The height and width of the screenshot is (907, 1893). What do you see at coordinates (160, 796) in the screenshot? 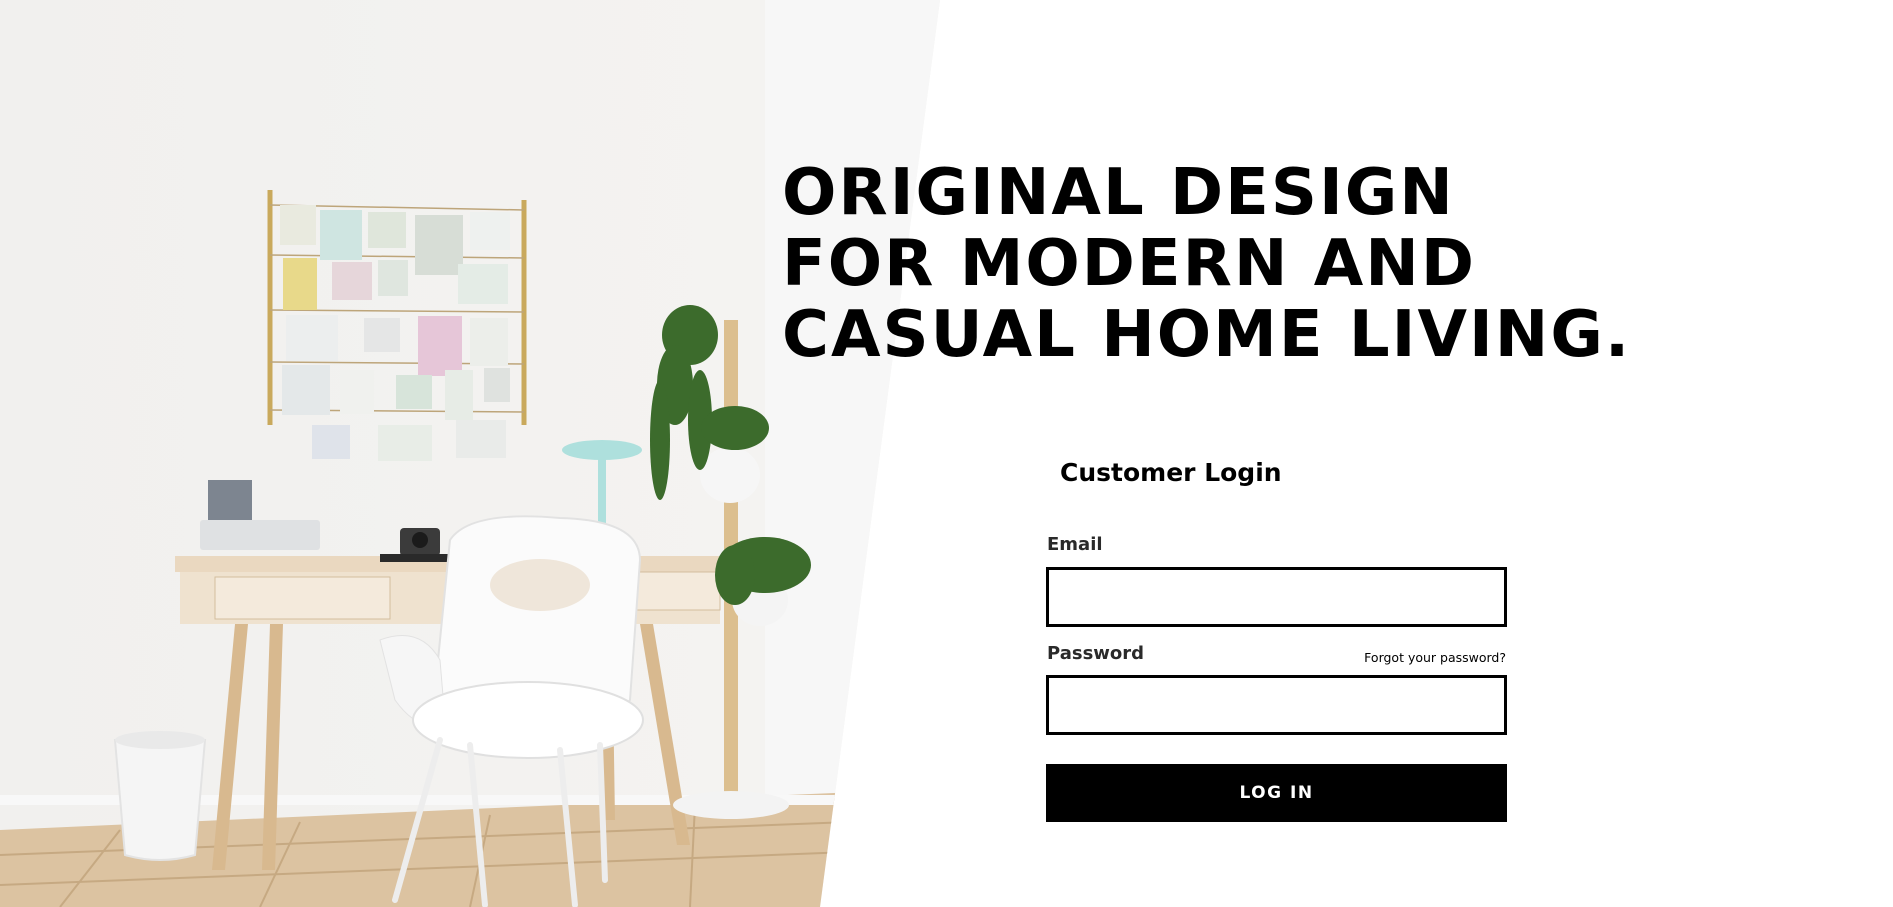
I see `wastebasket` at bounding box center [160, 796].